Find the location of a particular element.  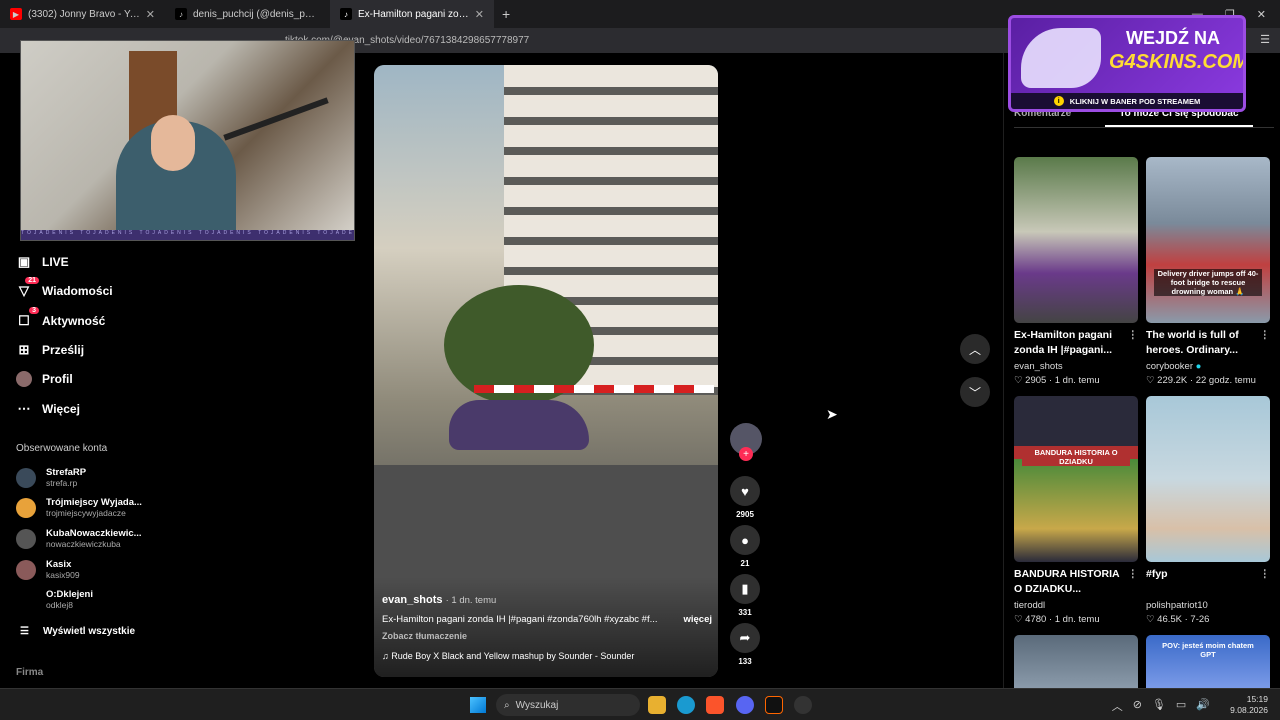

video-author: evan_shots · 1 dn. temu is located at coordinates (547, 600).